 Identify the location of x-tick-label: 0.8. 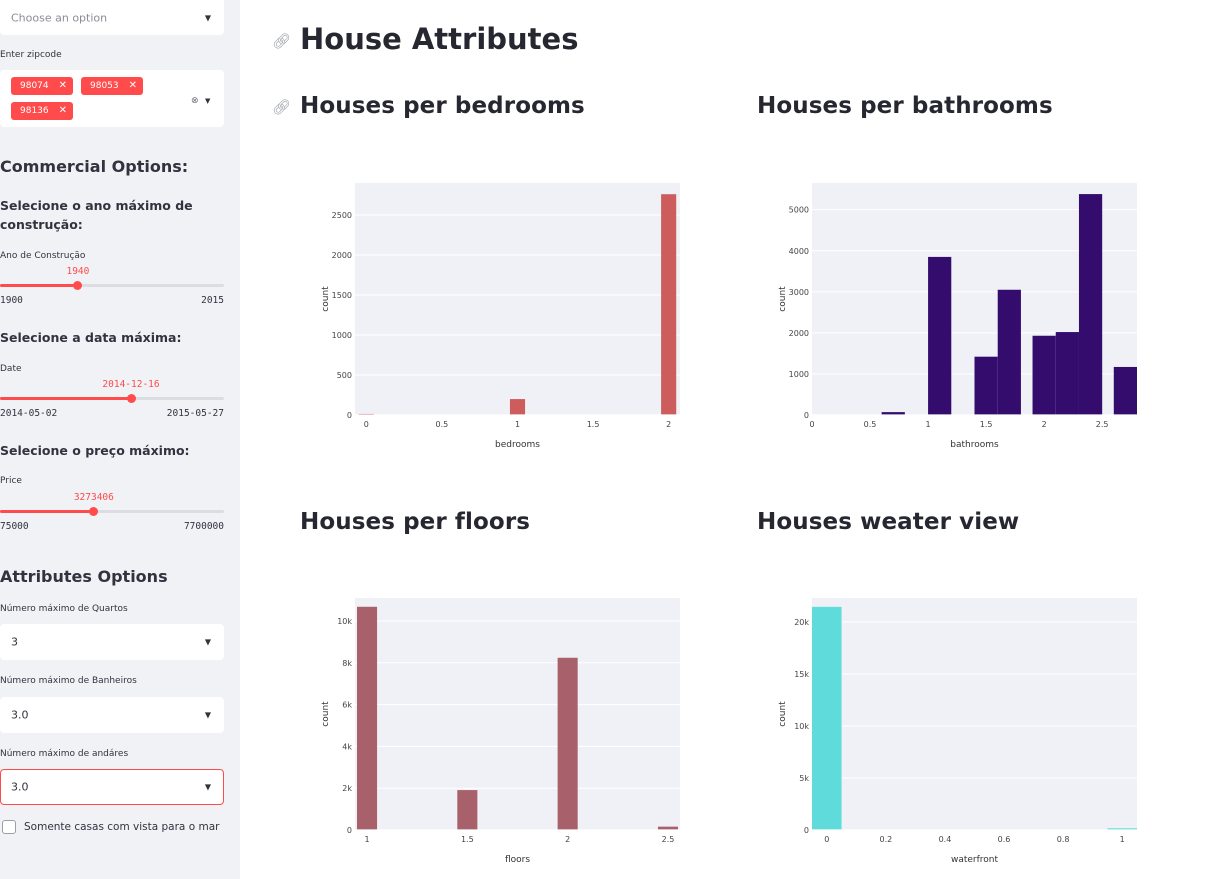
(1063, 839).